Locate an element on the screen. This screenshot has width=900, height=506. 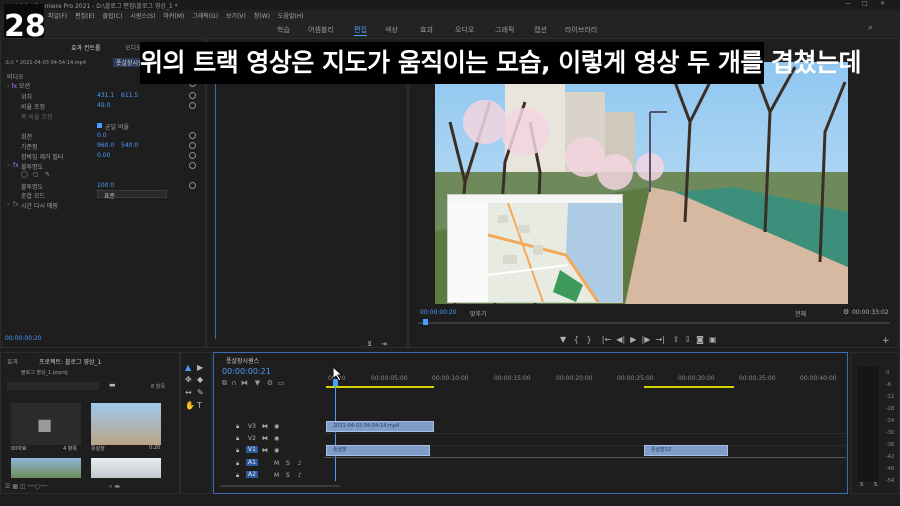
type-tool-icon: T is located at coordinates (199, 405).